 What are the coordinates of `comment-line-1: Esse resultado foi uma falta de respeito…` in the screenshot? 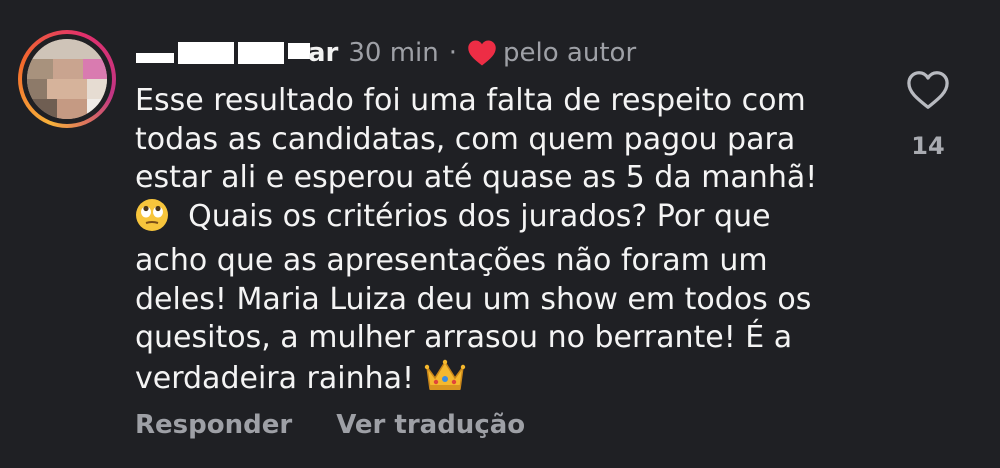 It's located at (470, 100).